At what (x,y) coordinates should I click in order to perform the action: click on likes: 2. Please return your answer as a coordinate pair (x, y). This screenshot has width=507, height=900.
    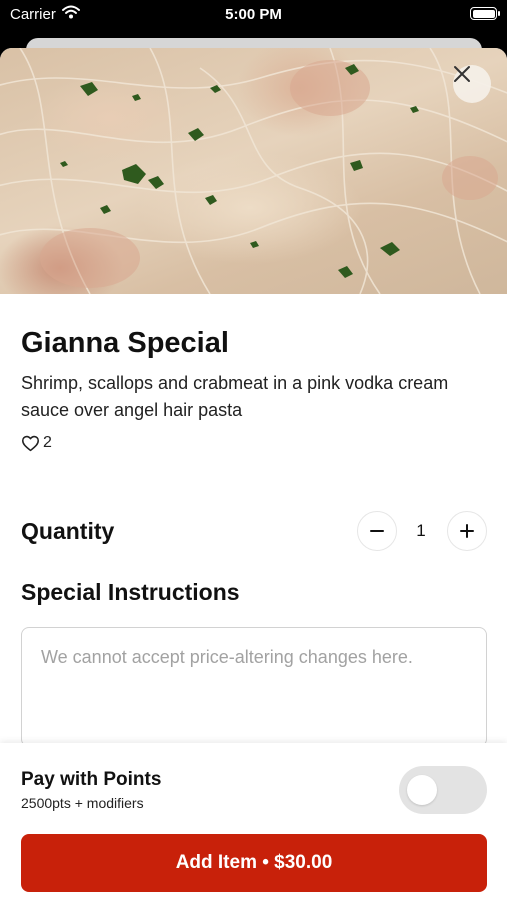
    Looking at the image, I should click on (36, 443).